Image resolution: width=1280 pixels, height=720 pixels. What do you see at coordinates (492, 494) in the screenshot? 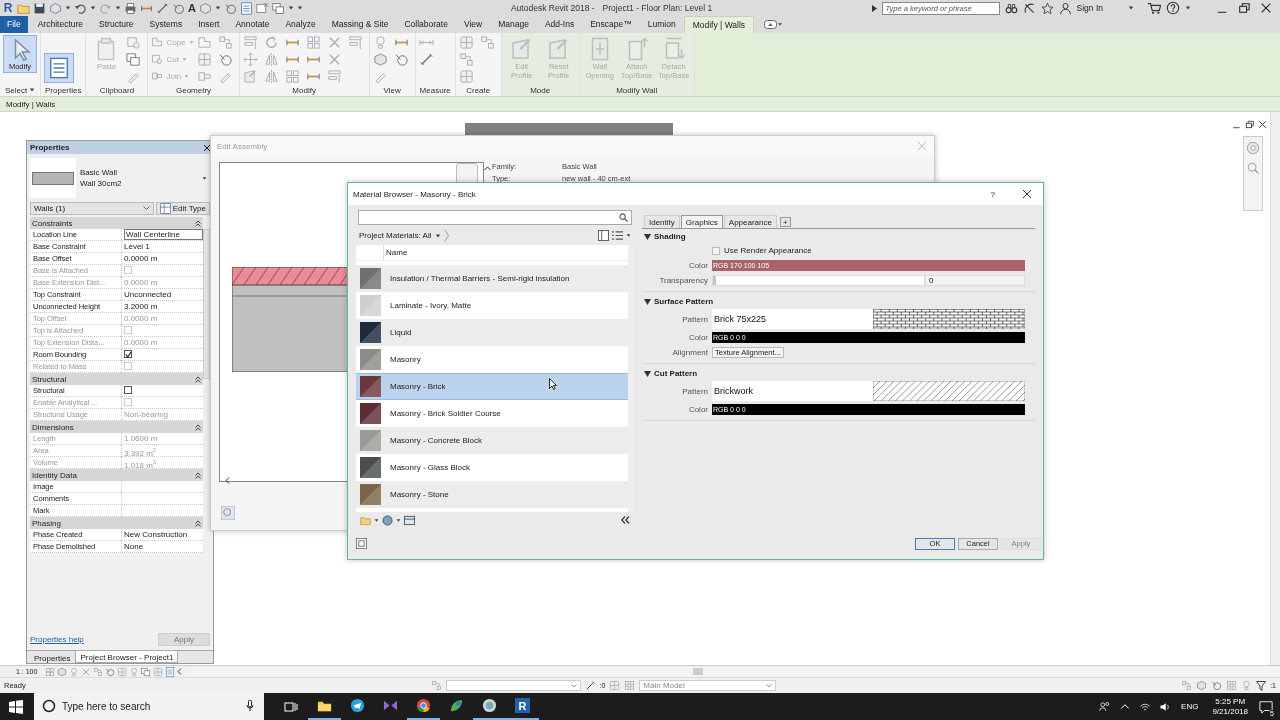
I see `material-row: Masonry - Stone` at bounding box center [492, 494].